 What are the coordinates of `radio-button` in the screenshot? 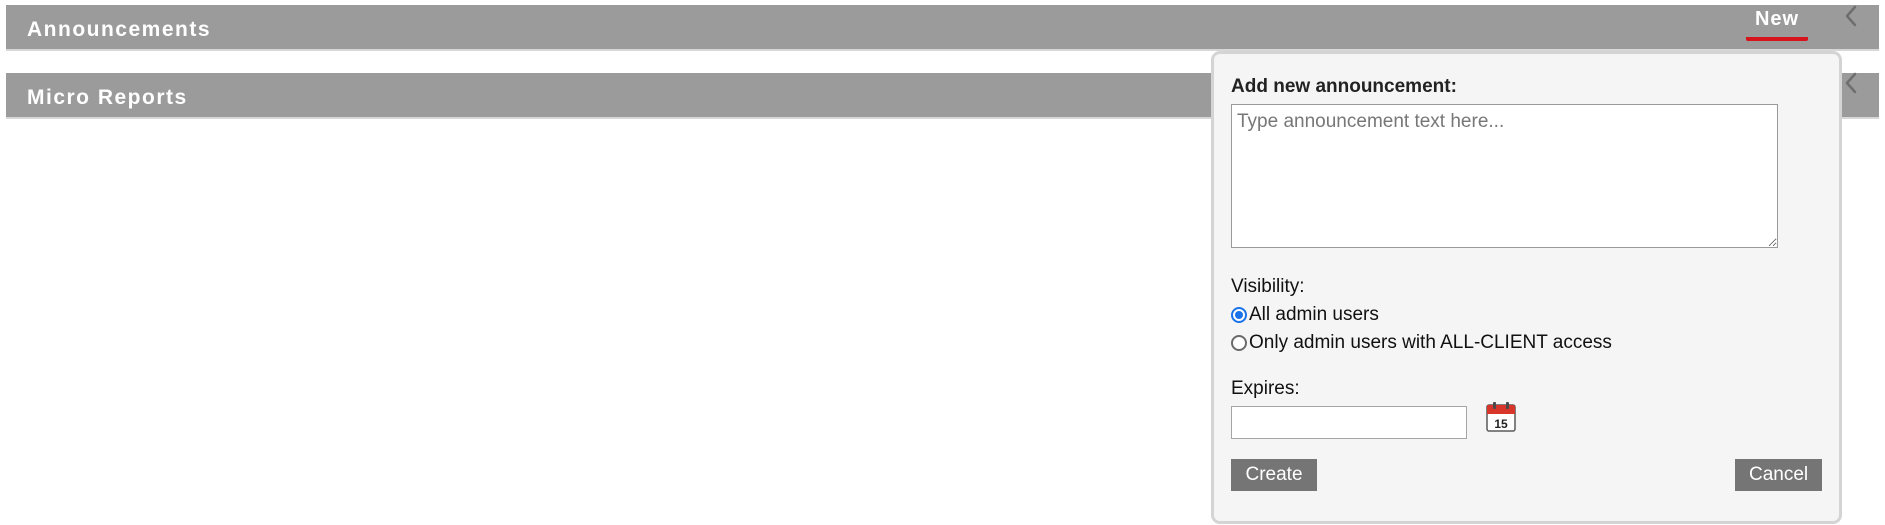 It's located at (1239, 343).